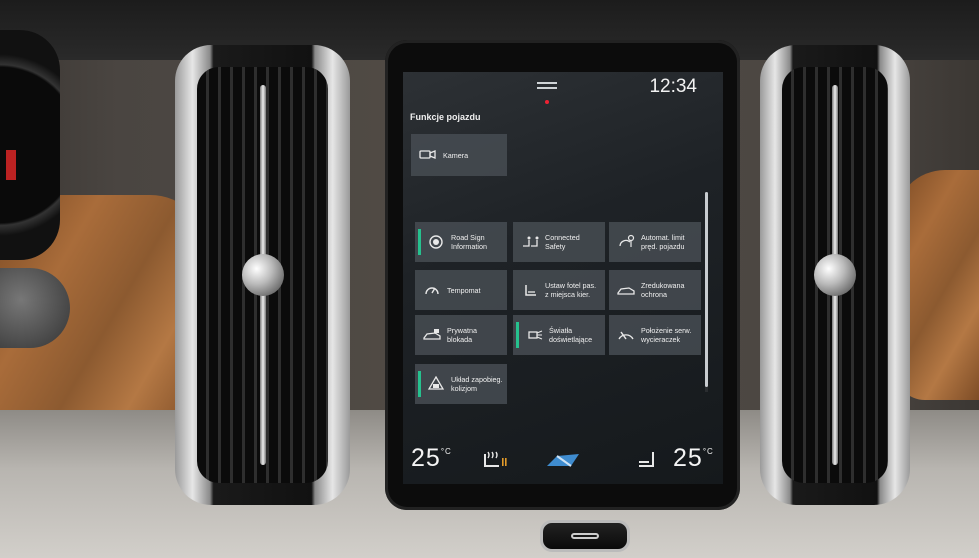 The width and height of the screenshot is (979, 558). What do you see at coordinates (626, 242) in the screenshot?
I see `speed-limit-icon` at bounding box center [626, 242].